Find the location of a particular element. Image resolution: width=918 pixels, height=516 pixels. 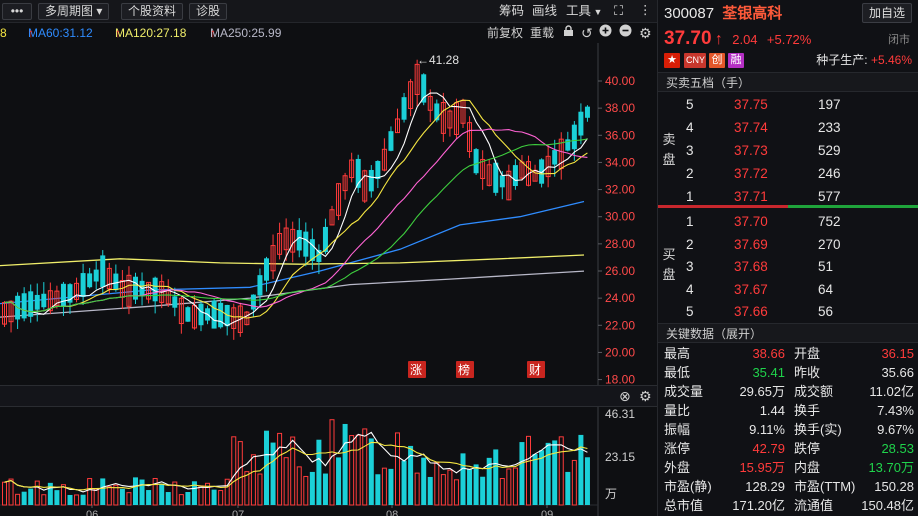

buy-divider is located at coordinates (853, 206).